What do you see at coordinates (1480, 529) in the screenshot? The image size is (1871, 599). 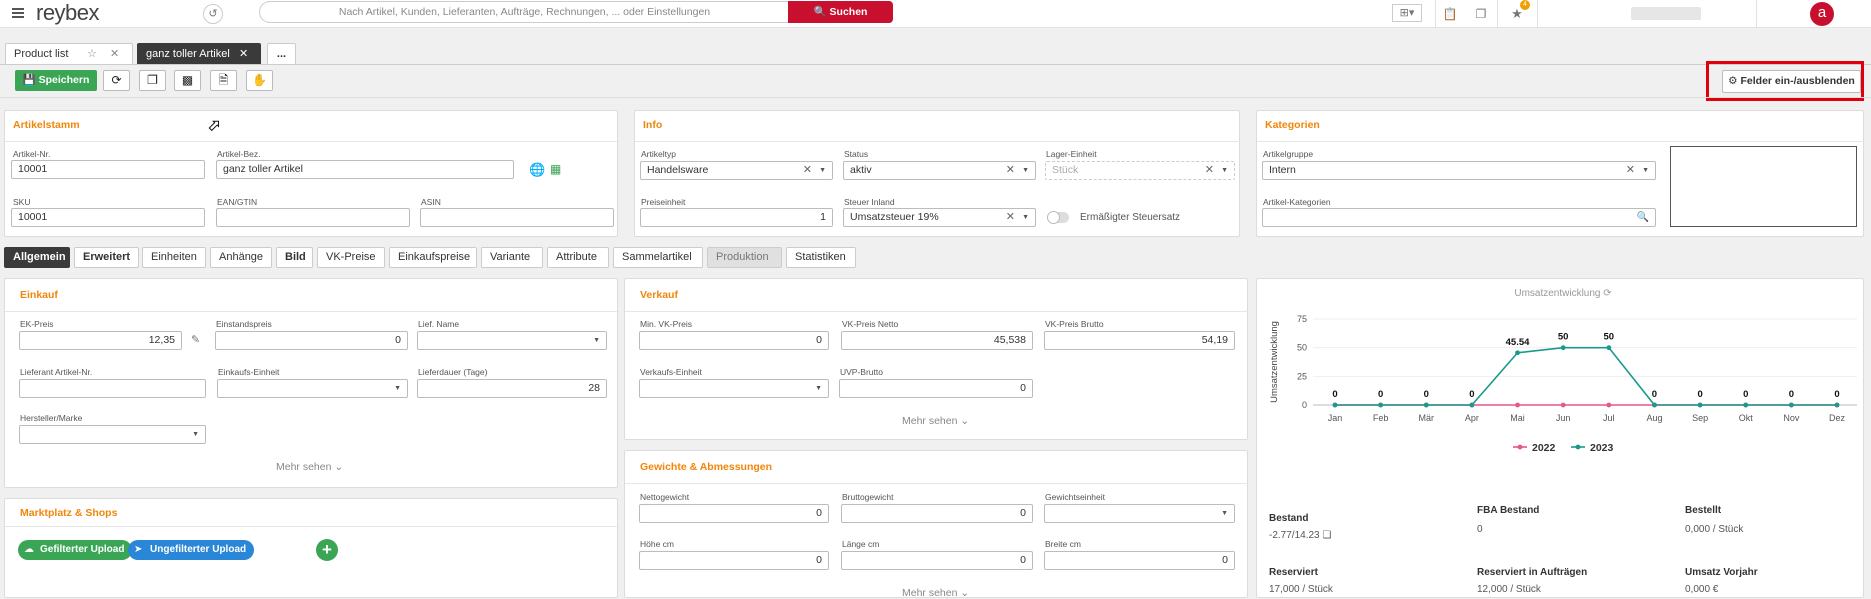 I see `fba-value: 0` at bounding box center [1480, 529].